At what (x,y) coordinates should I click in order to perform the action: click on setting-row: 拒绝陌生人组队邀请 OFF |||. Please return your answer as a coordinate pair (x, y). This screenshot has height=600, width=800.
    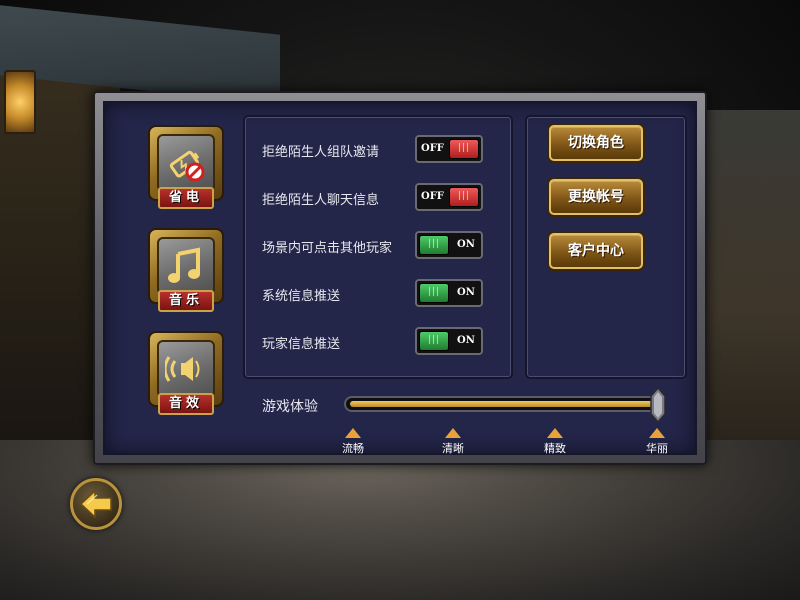
    Looking at the image, I should click on (377, 150).